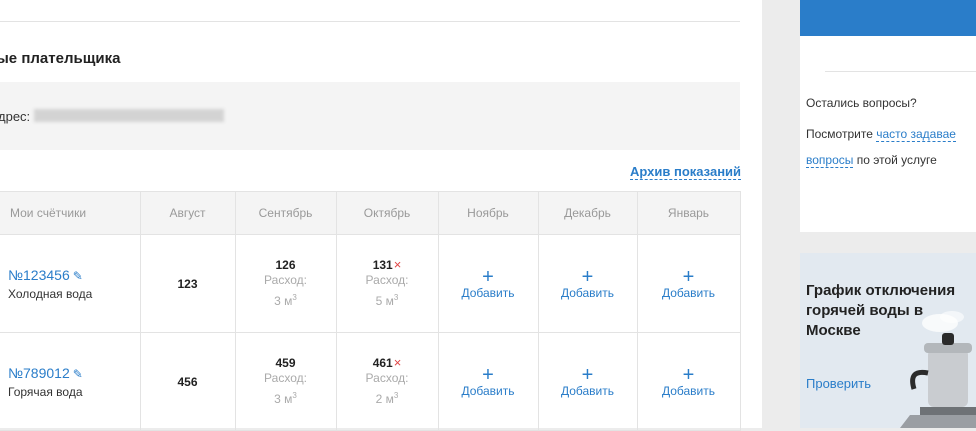 The width and height of the screenshot is (976, 431). Describe the element at coordinates (382, 363) in the screenshot. I see `reading-value: 461` at that location.